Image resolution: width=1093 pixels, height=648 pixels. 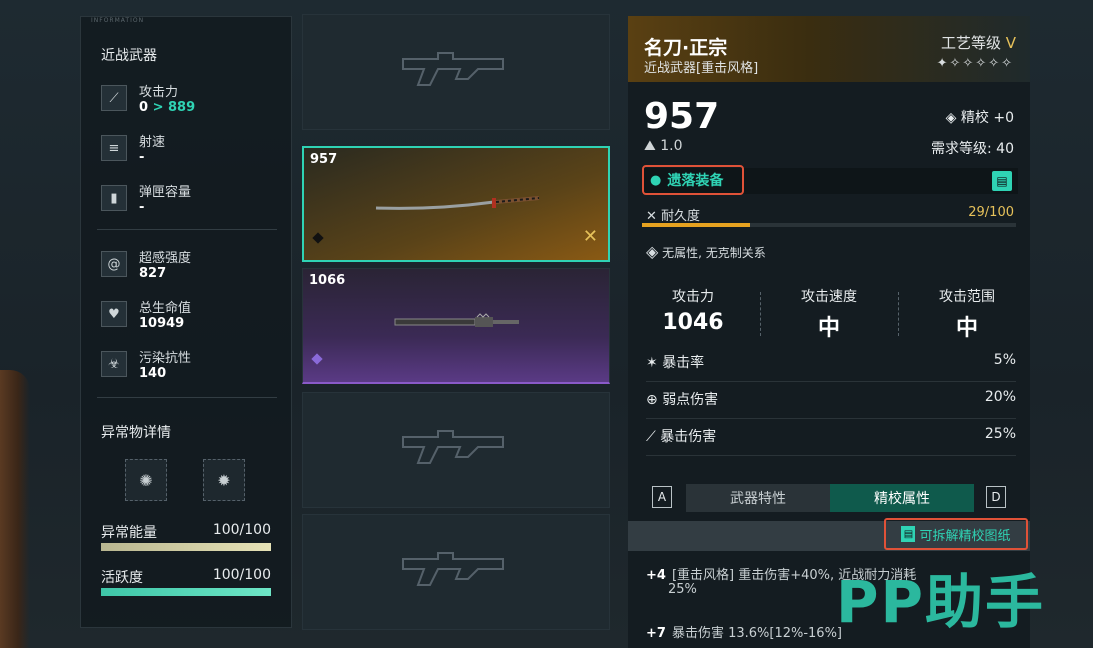 What do you see at coordinates (671, 146) in the screenshot?
I see `weight-value: 1.0` at bounding box center [671, 146].